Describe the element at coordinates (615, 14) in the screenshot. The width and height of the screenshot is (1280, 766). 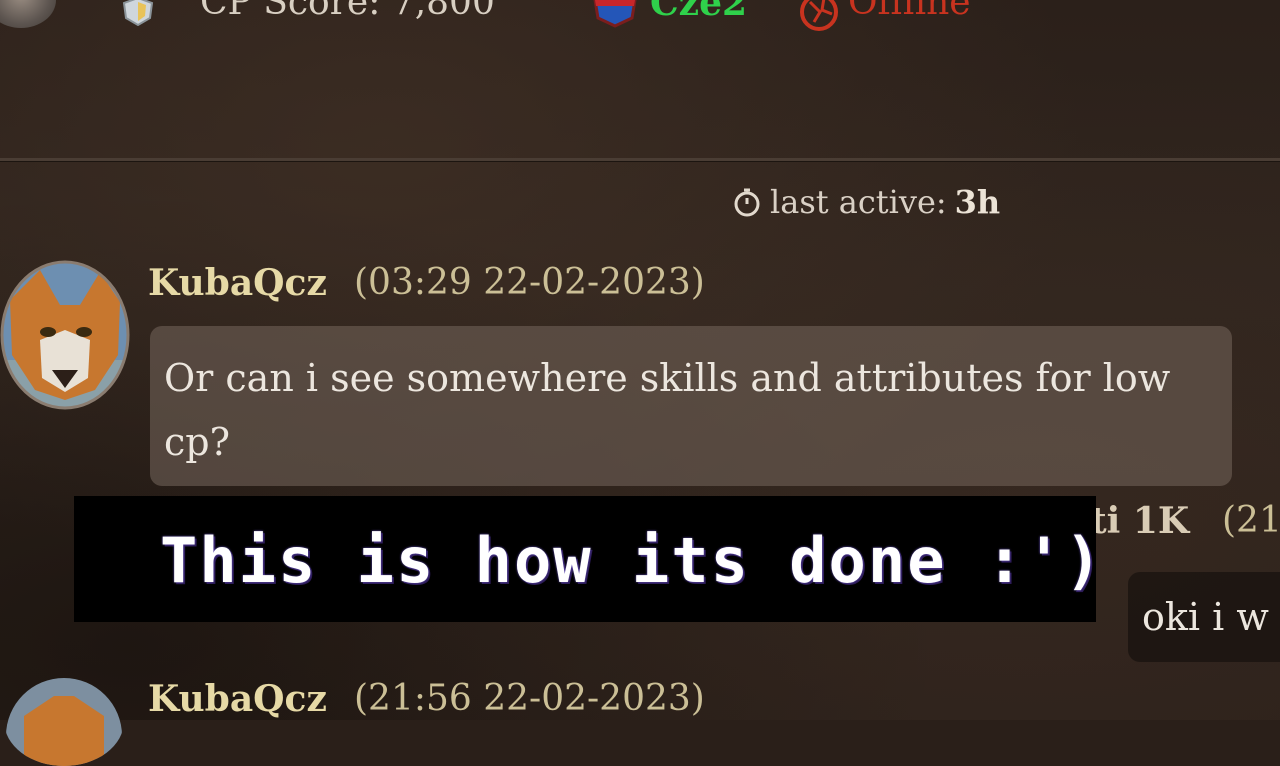
I see `flag-icon` at that location.